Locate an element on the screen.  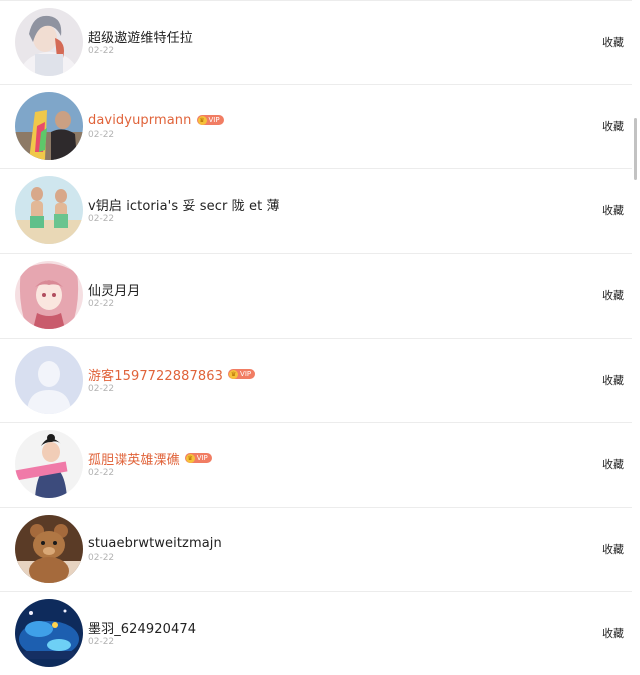
username: 墨羽_624920474 is located at coordinates (142, 629).